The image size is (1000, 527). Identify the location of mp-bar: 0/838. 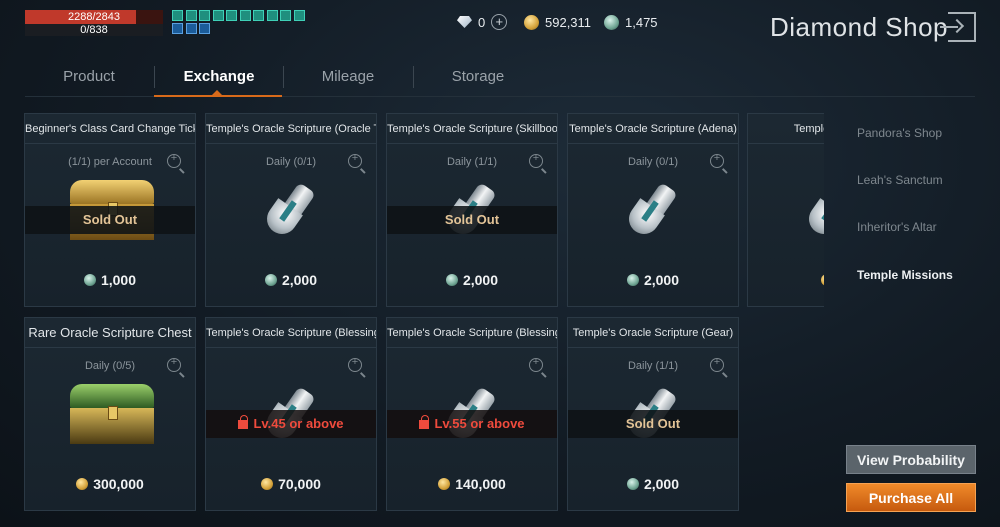
(94, 30).